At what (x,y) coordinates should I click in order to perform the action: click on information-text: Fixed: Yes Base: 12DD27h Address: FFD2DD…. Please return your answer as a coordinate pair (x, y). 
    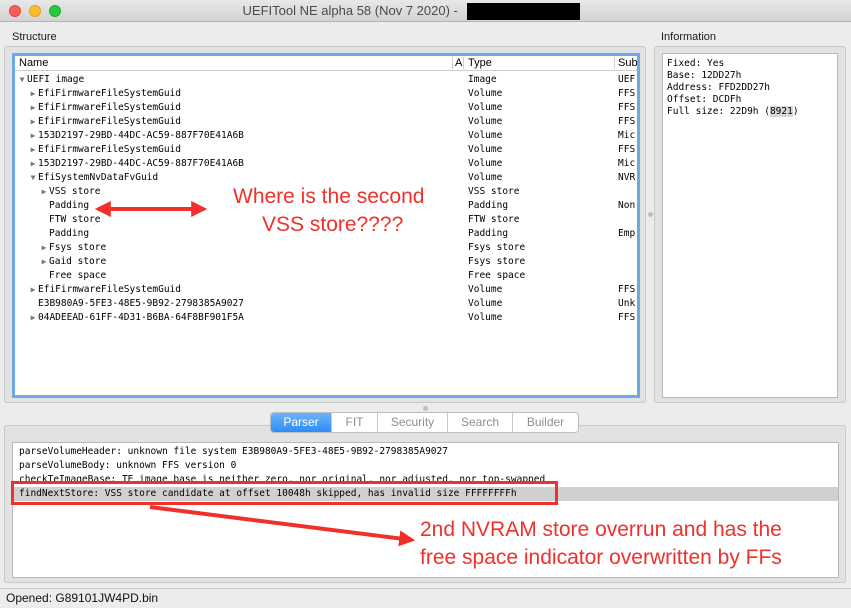
    Looking at the image, I should click on (750, 225).